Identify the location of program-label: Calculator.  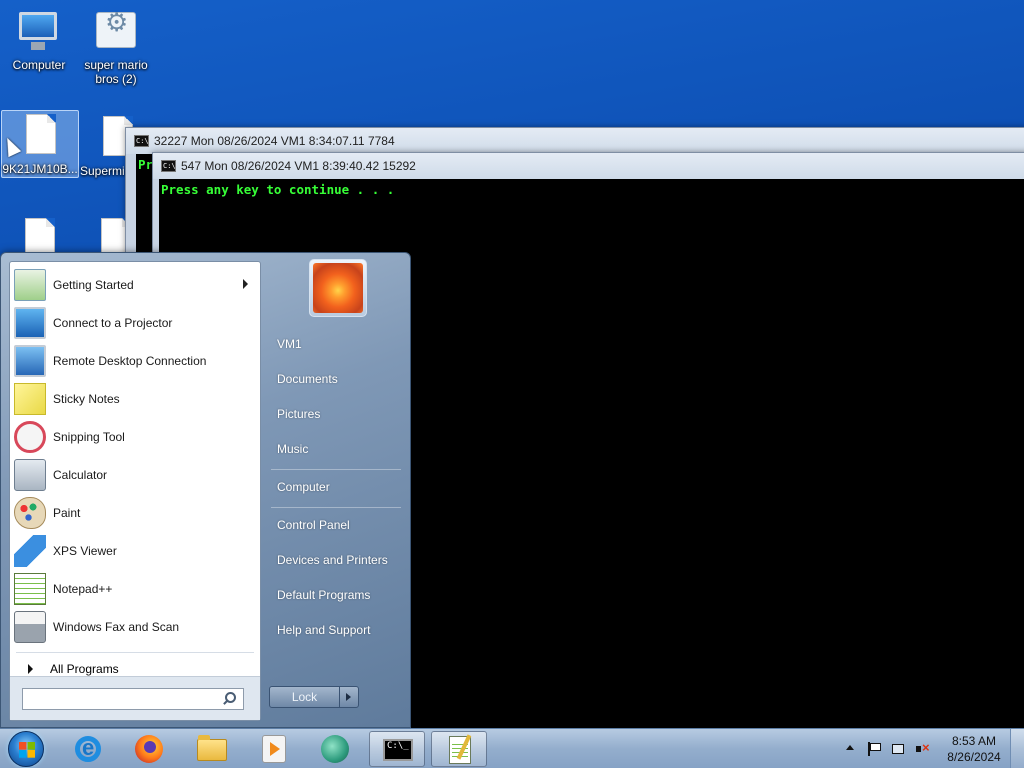
(80, 475).